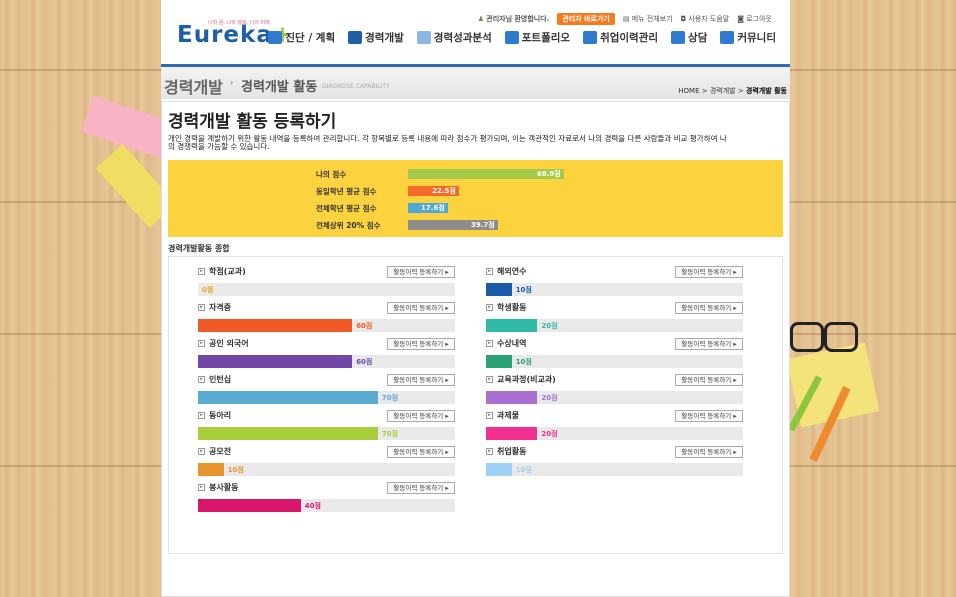 The width and height of the screenshot is (956, 597). What do you see at coordinates (732, 91) in the screenshot?
I see `breadcrumb: HOME > 경력개발 > 경력개발 활동` at bounding box center [732, 91].